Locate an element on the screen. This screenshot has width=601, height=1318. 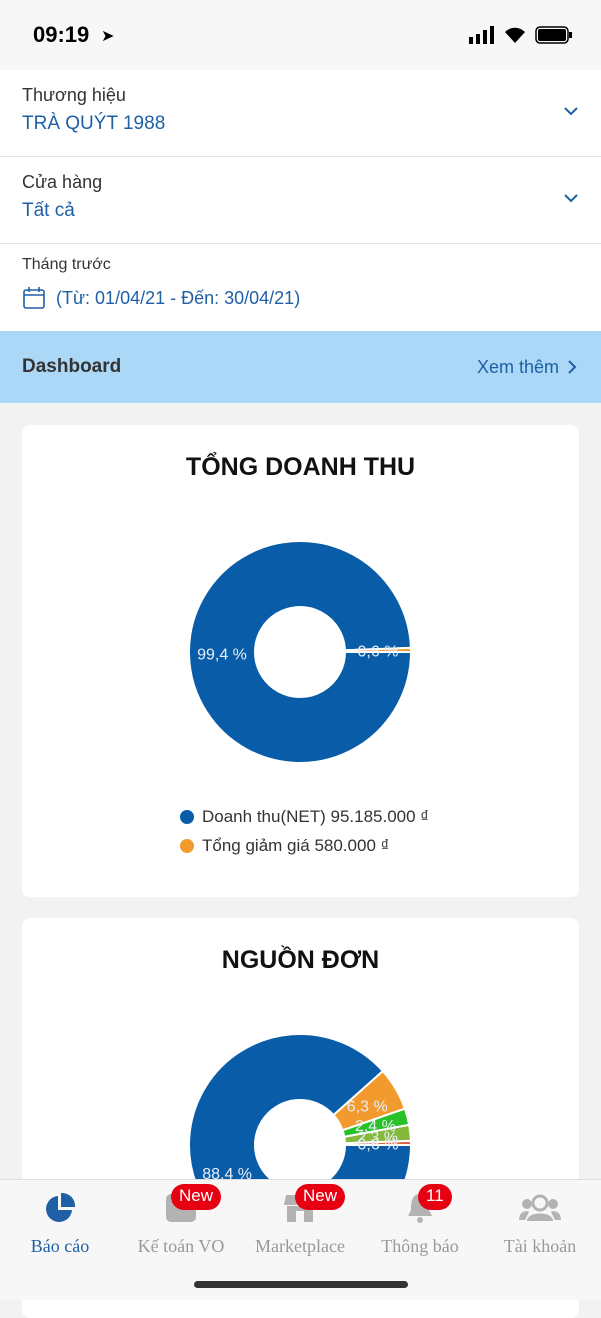
store-select: Cửa hàng Tất cả is located at coordinates (300, 200).